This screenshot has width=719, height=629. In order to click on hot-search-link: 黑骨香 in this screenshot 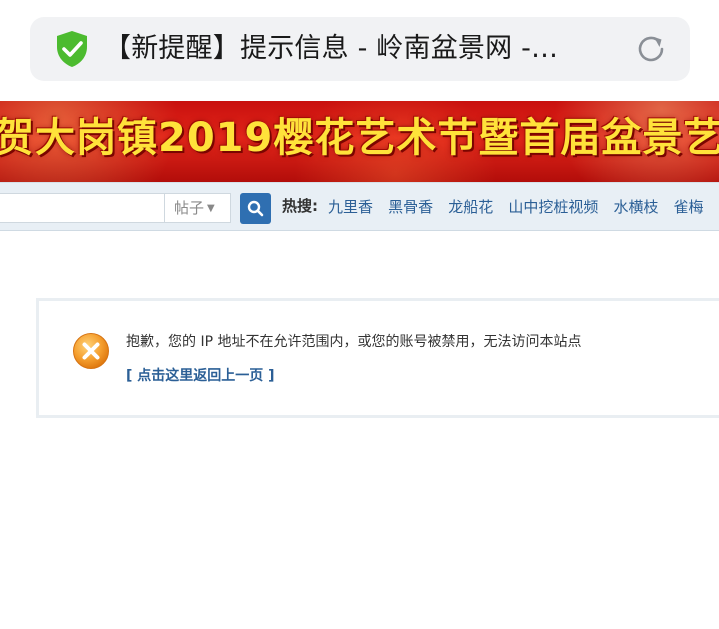, I will do `click(410, 207)`.